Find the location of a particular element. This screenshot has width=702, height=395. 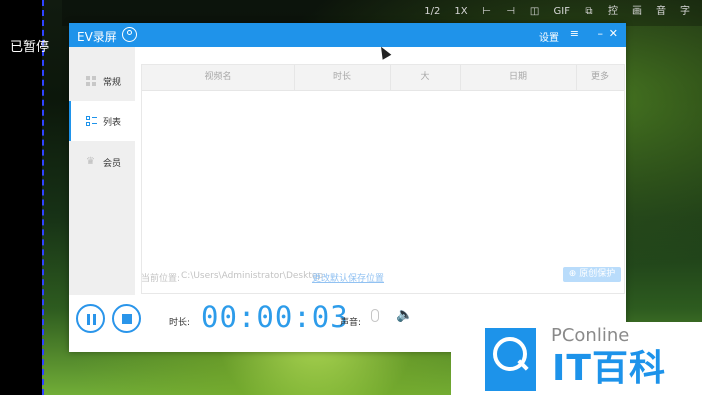

stop-icon is located at coordinates (127, 319).